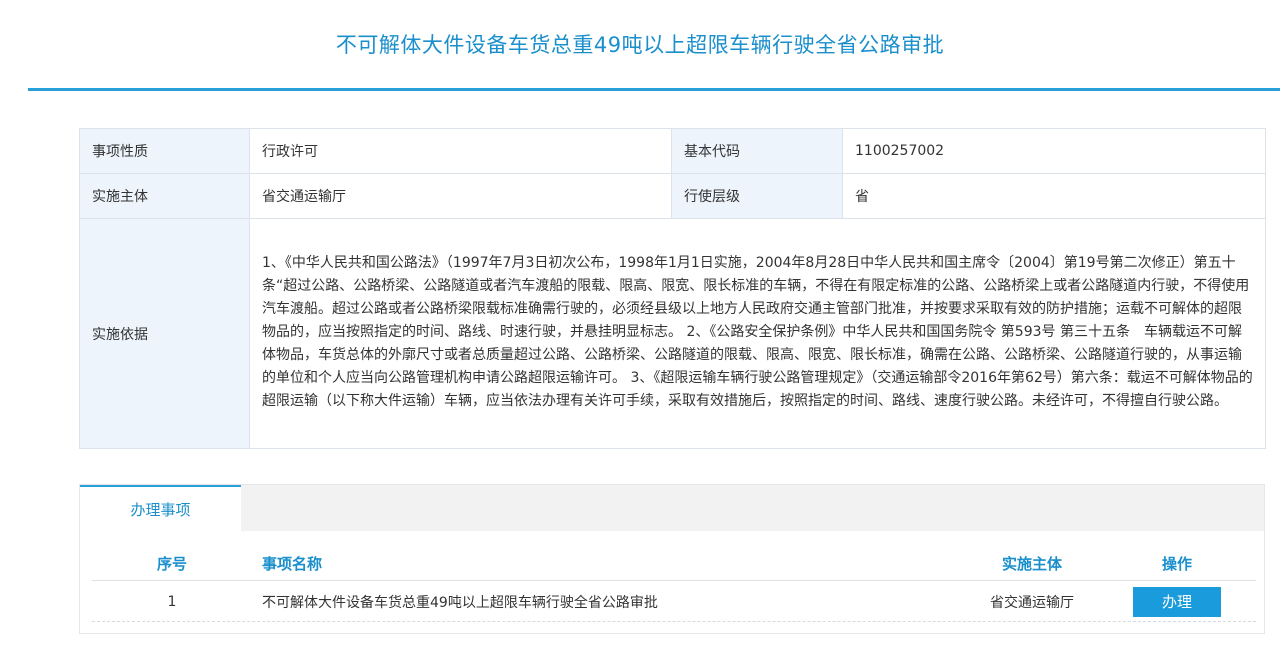  I want to click on list-header: 序号 事项名称 实施主体 操作, so click(674, 564).